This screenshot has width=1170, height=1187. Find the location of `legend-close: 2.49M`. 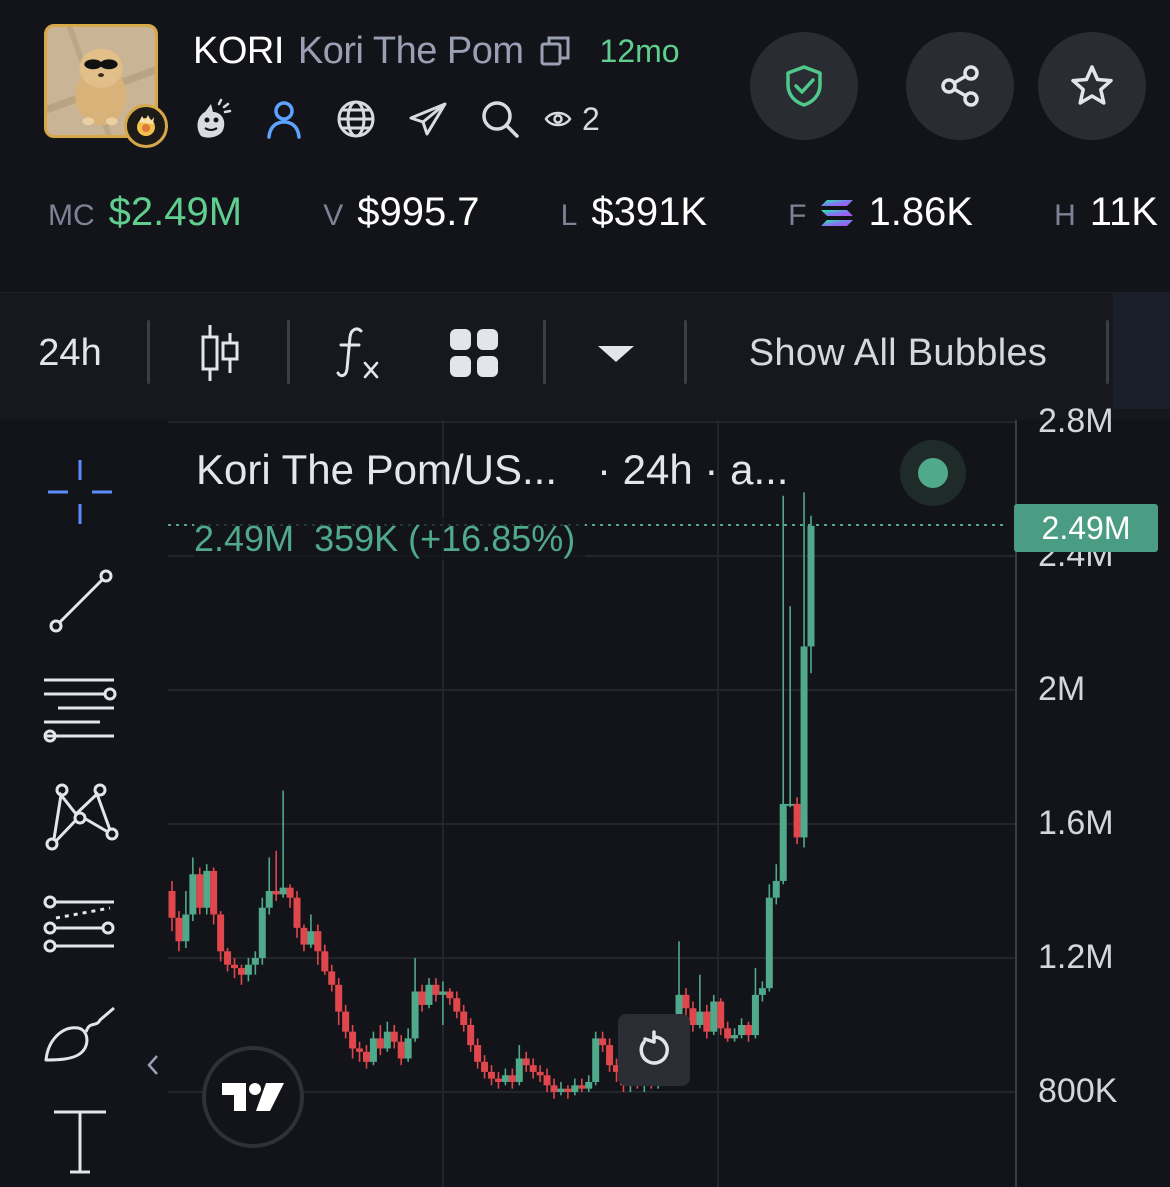

legend-close: 2.49M is located at coordinates (244, 538).